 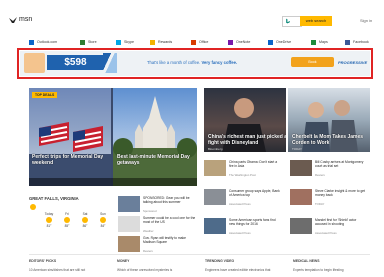 What do you see at coordinates (366, 20) in the screenshot?
I see `sign-in-link: Sign in` at bounding box center [366, 20].